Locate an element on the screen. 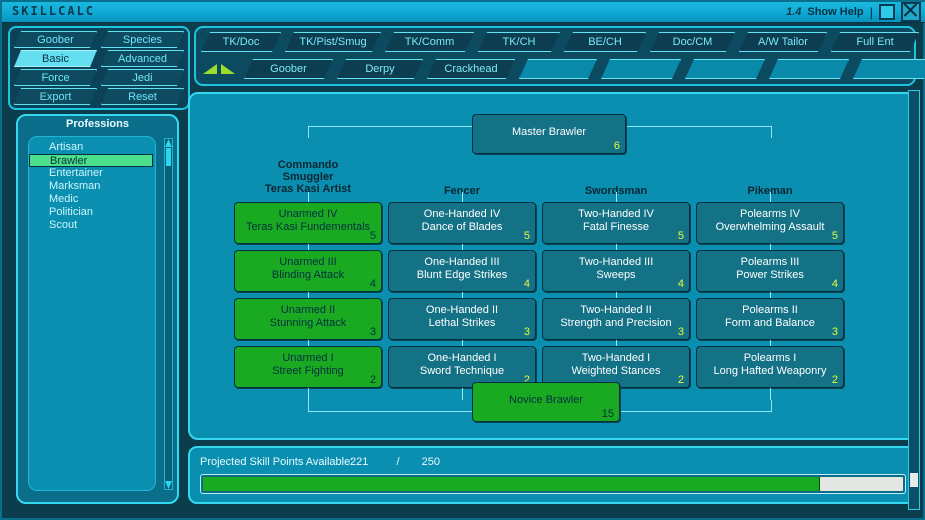  tab-crackhead: Crackhead is located at coordinates (471, 69).